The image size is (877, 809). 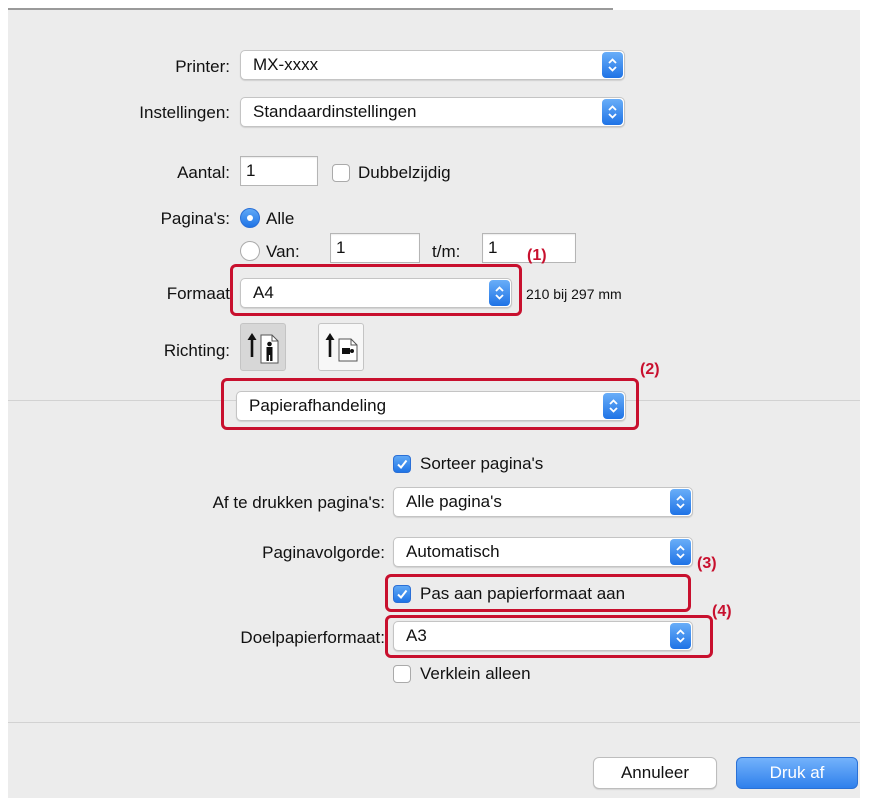 What do you see at coordinates (195, 218) in the screenshot?
I see `pages-label: Pagina's:` at bounding box center [195, 218].